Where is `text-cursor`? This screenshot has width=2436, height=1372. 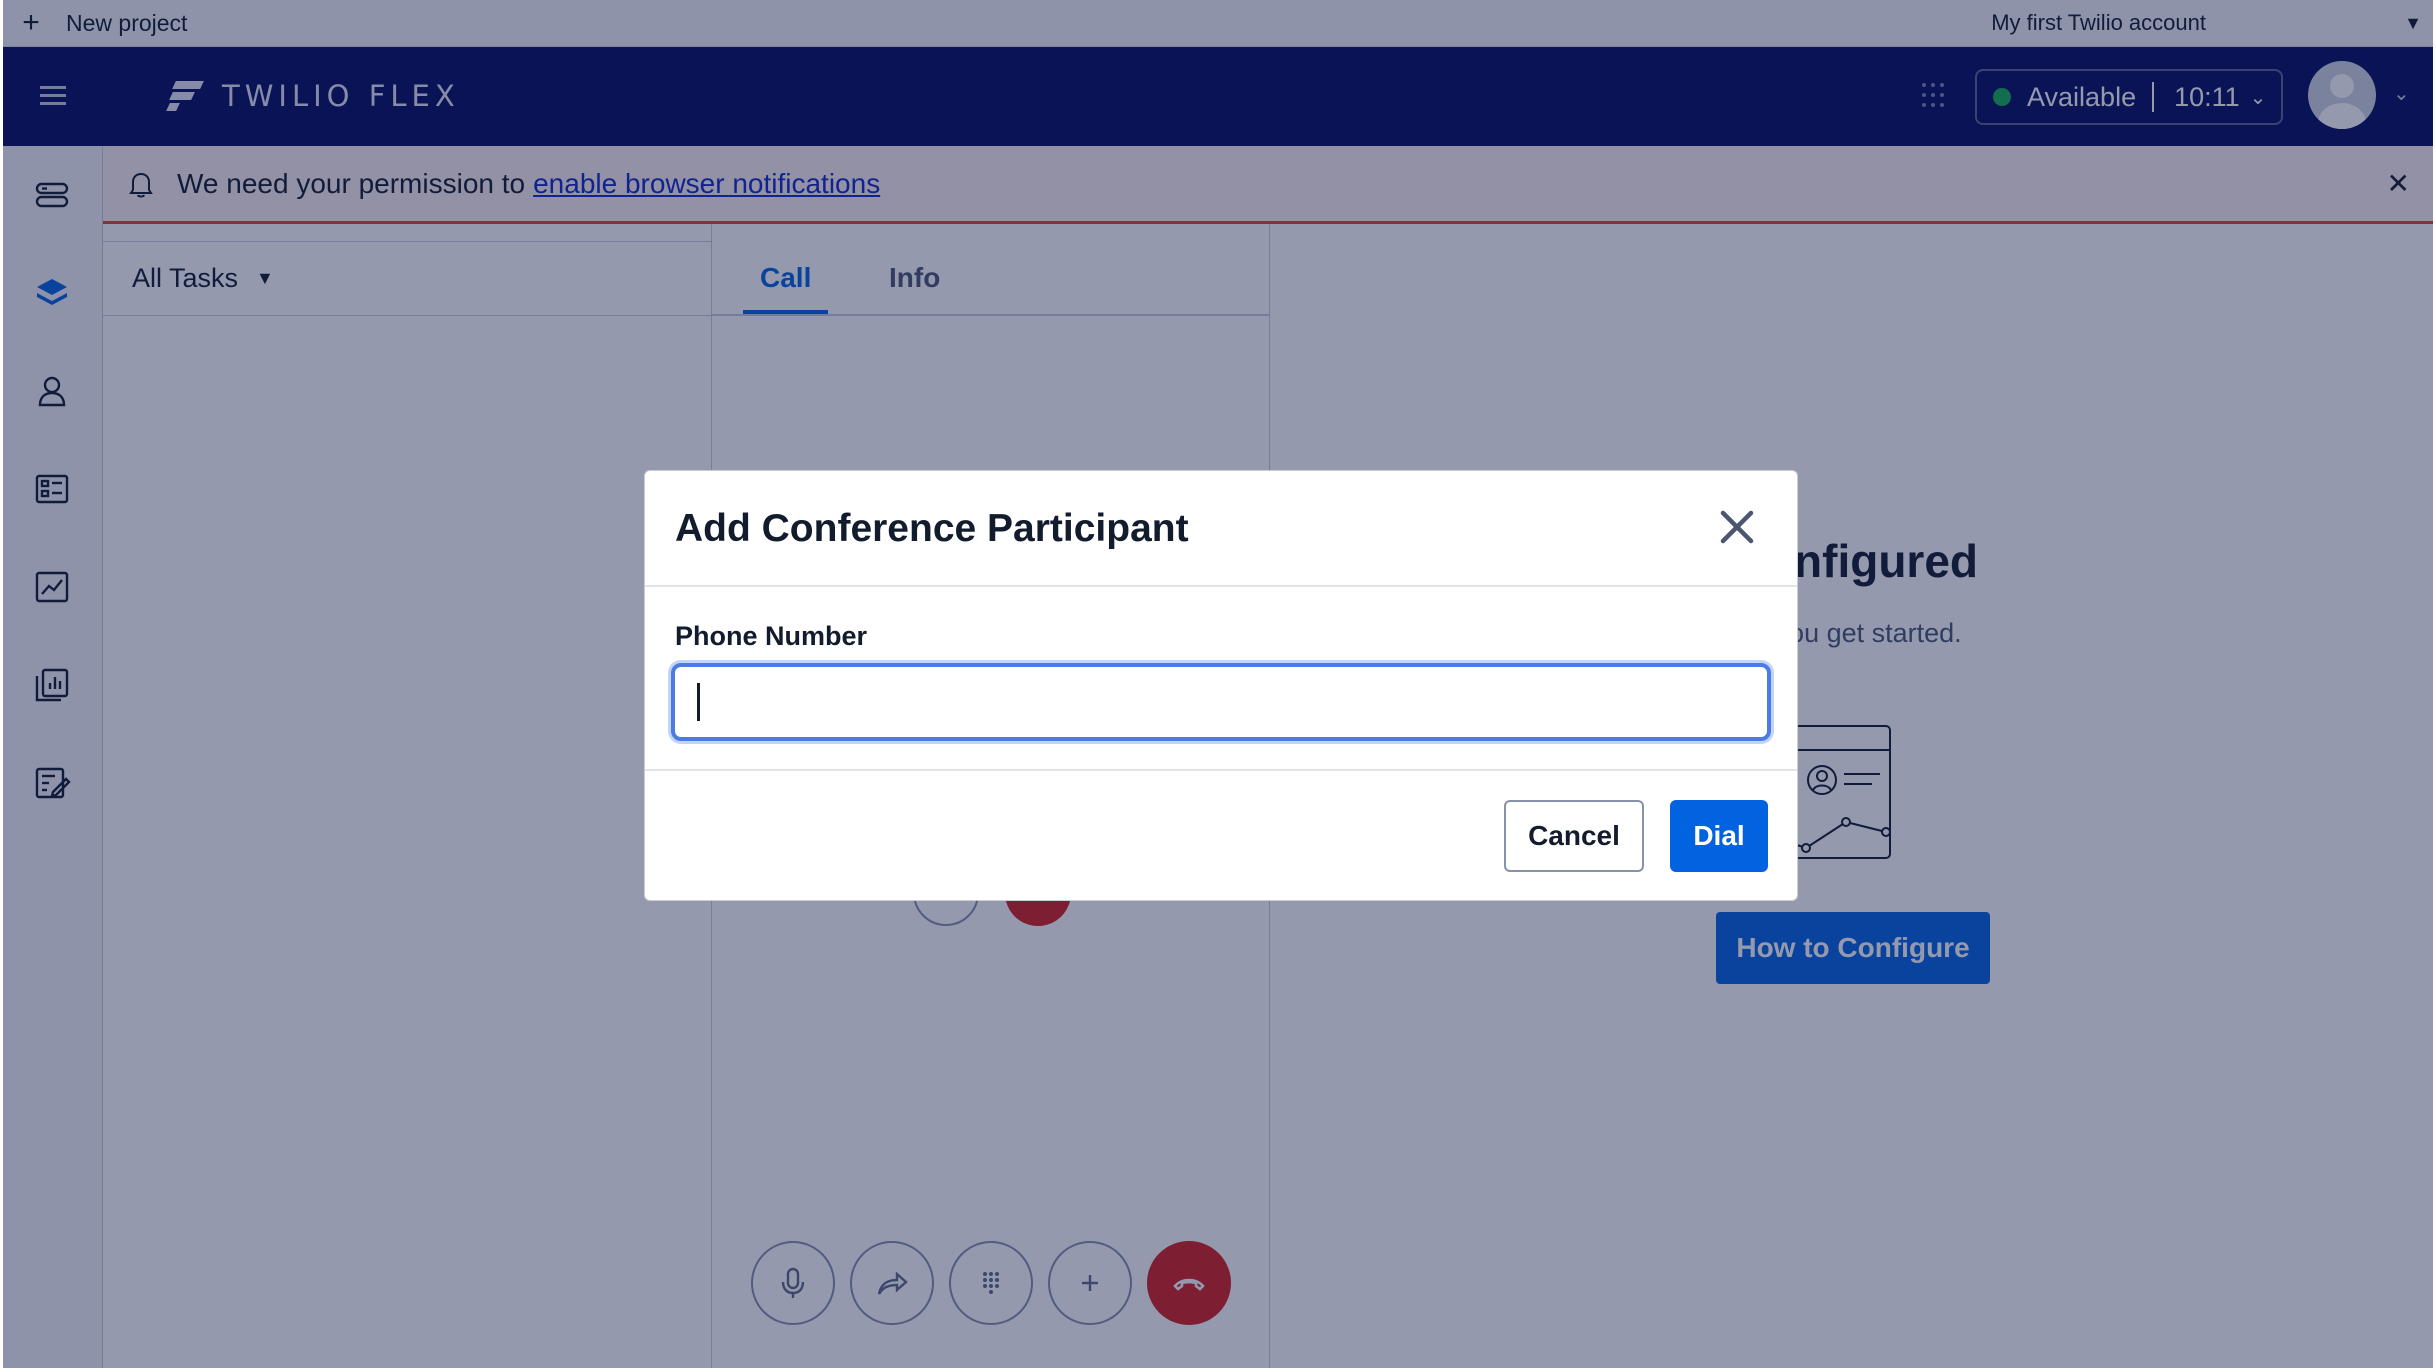 text-cursor is located at coordinates (698, 702).